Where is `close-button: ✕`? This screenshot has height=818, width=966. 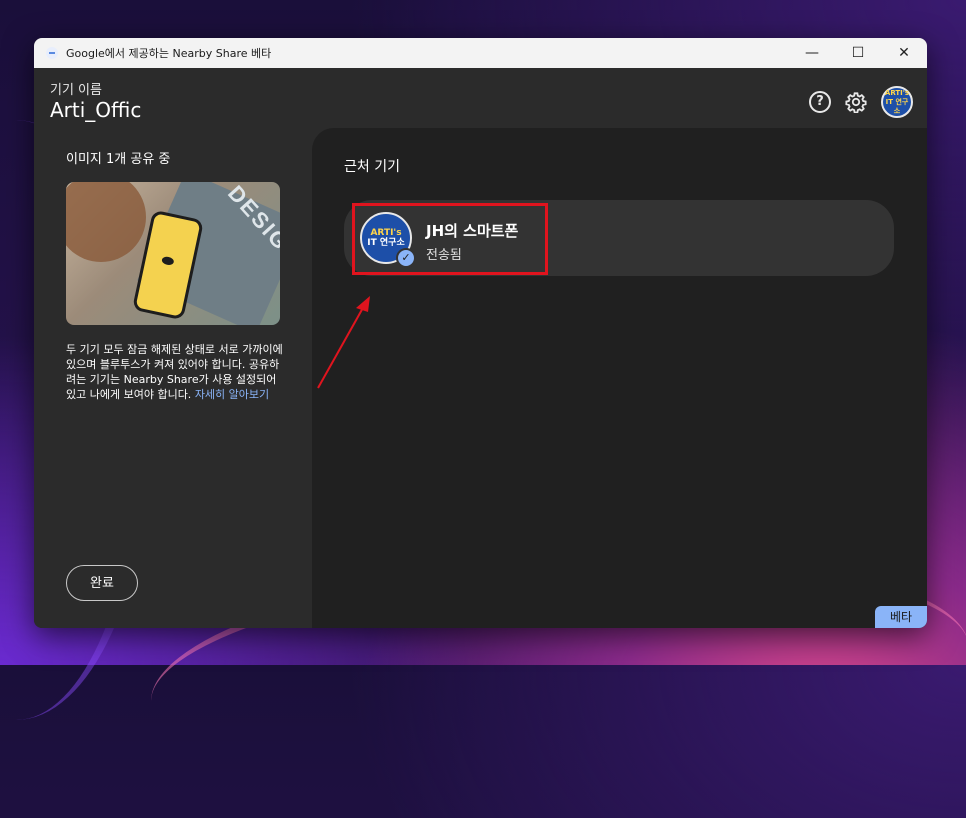
close-button: ✕ is located at coordinates (904, 53).